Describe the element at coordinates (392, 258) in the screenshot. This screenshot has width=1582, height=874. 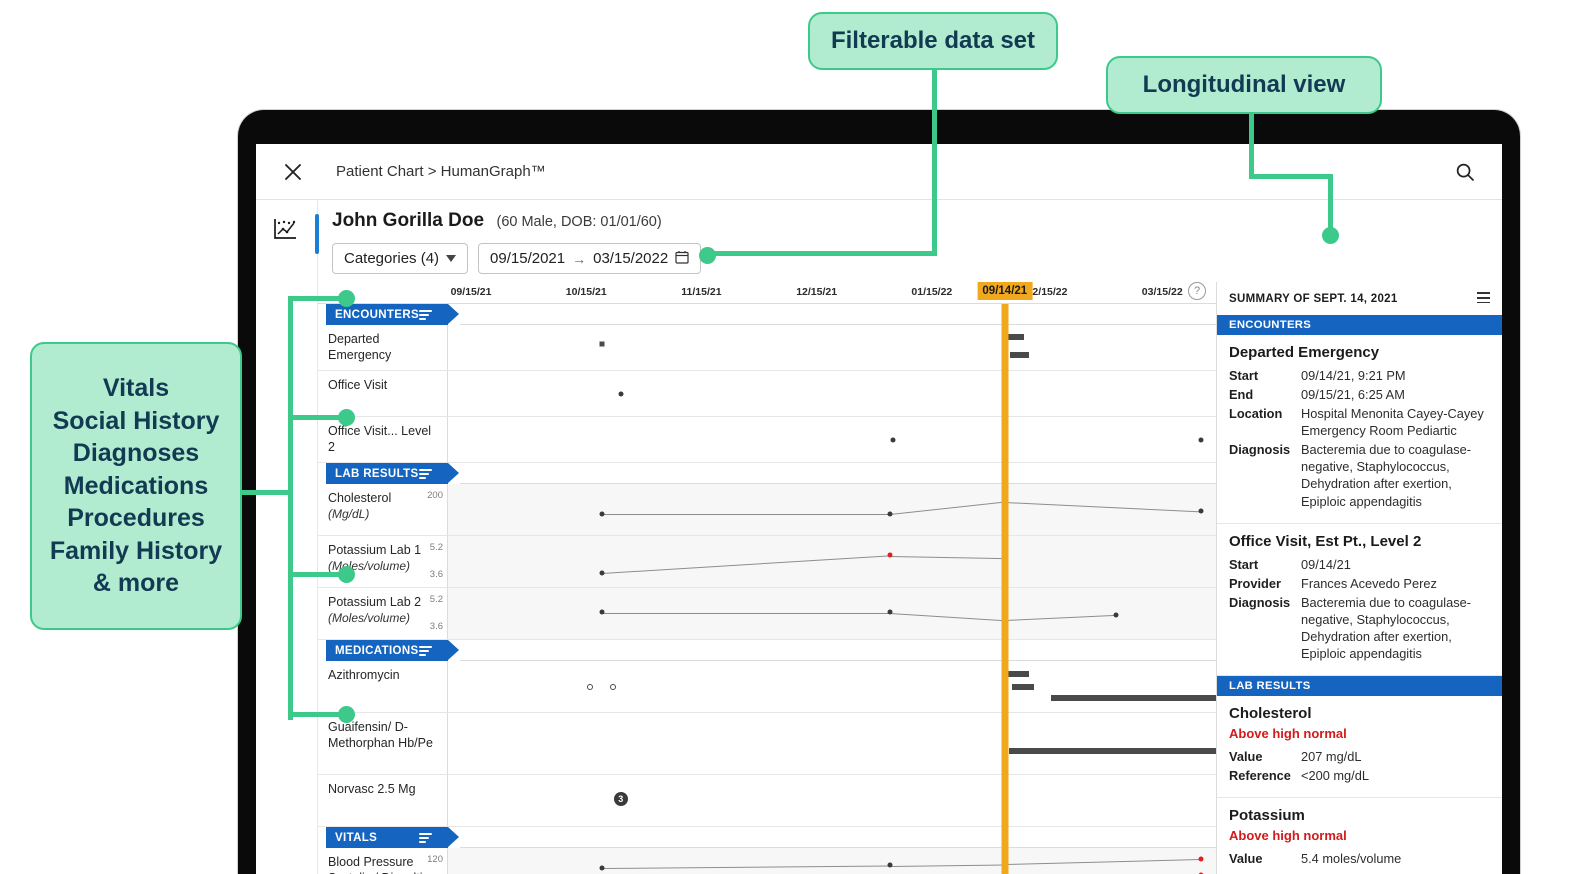
I see `categories-dropdown-label: Categories (4)` at that location.